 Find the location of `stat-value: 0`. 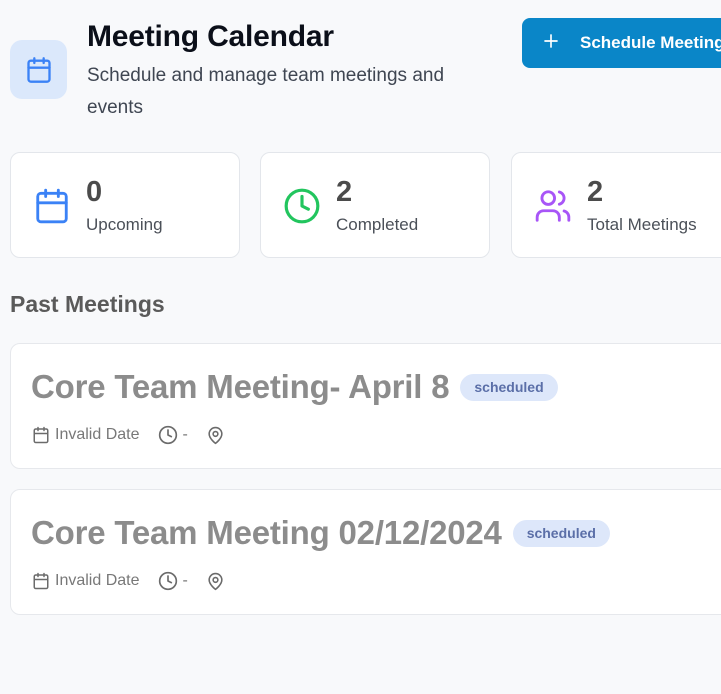

stat-value: 0 is located at coordinates (94, 192).